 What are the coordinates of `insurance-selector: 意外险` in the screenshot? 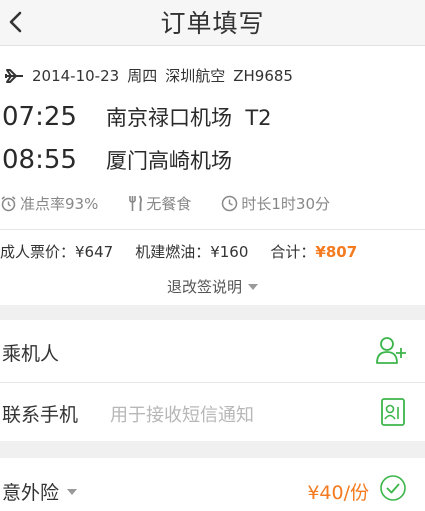 It's located at (40, 491).